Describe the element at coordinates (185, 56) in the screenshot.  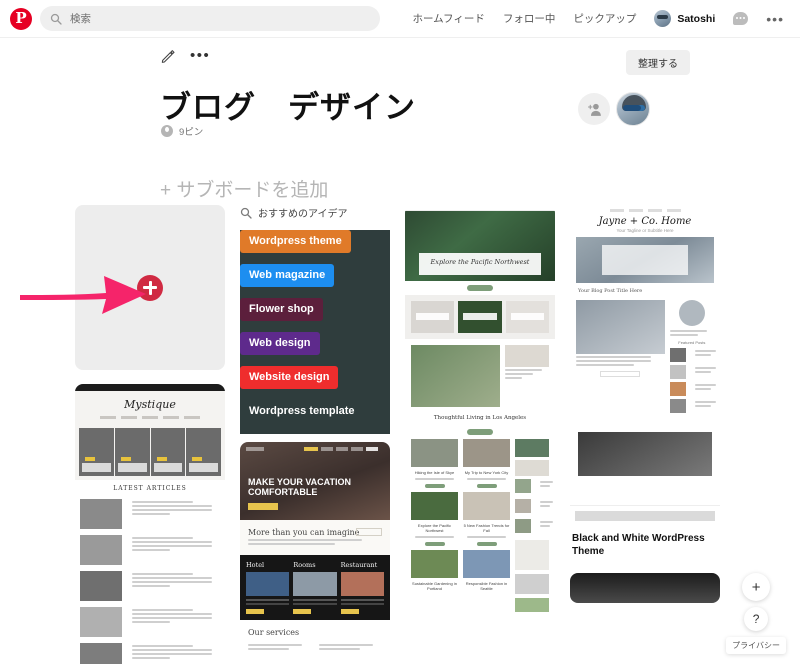
I see `board-tools: •••` at that location.